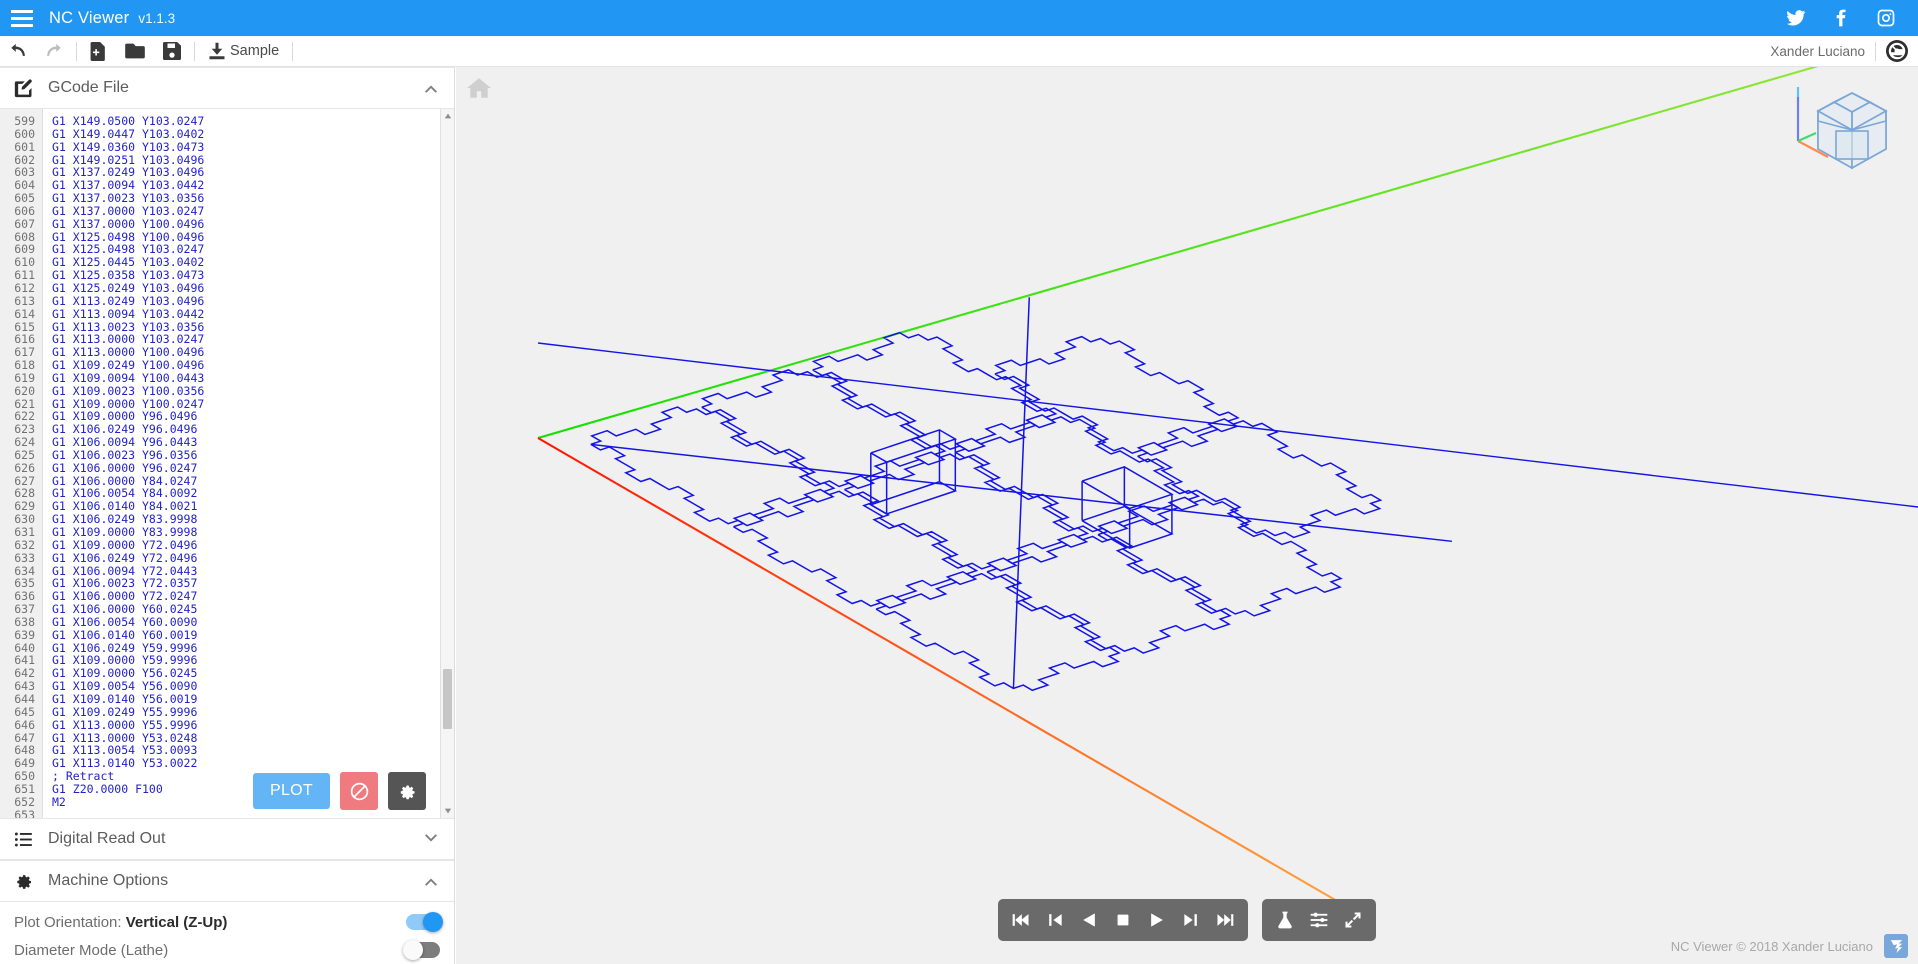  I want to click on scroll-up-arrow, so click(447, 116).